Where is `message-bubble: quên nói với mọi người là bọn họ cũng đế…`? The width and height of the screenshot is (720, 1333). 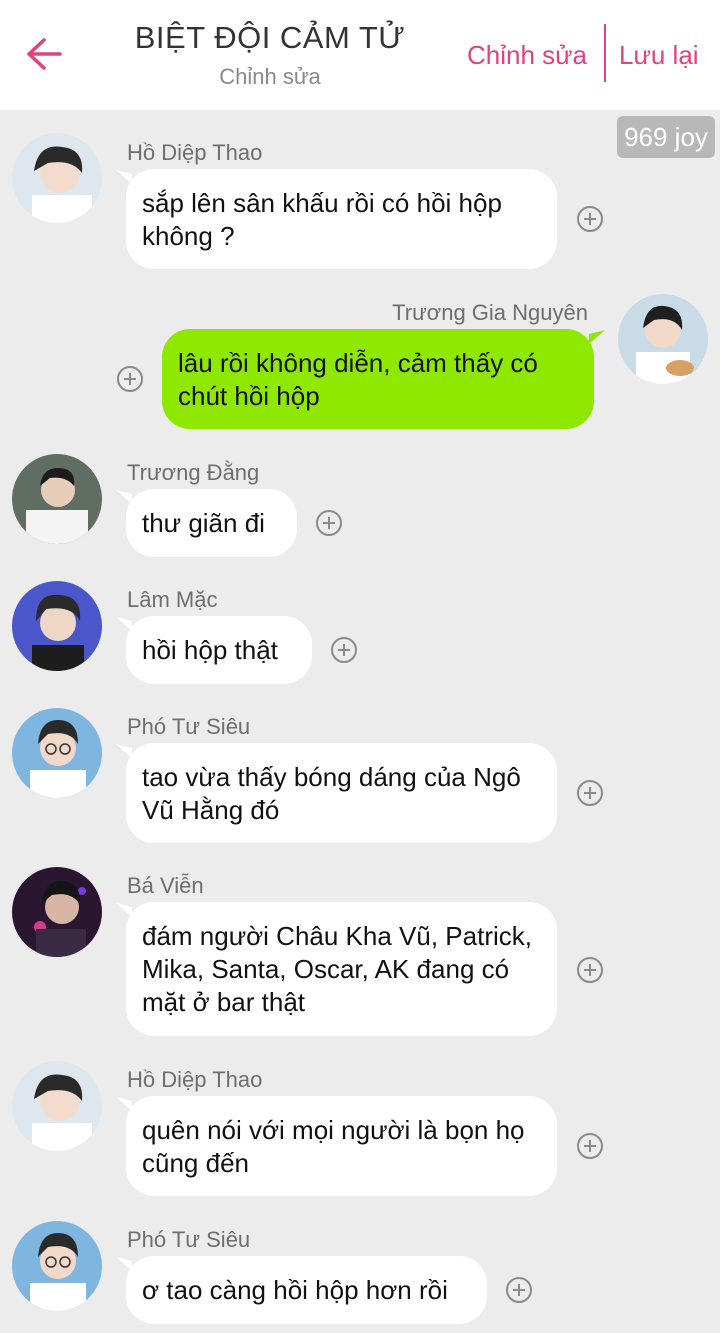 message-bubble: quên nói với mọi người là bọn họ cũng đế… is located at coordinates (341, 1146).